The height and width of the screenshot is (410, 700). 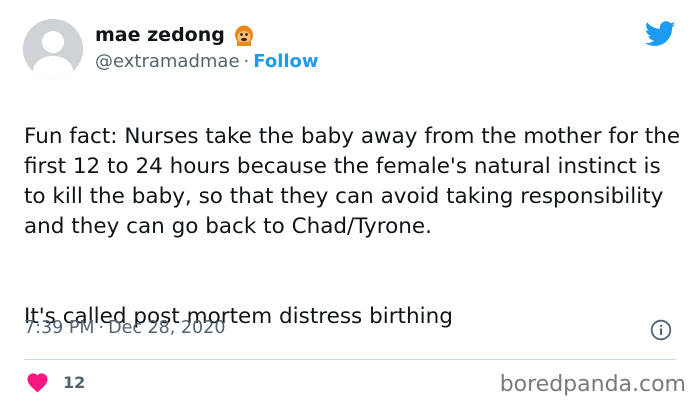 I want to click on twitter-bird-icon, so click(x=660, y=34).